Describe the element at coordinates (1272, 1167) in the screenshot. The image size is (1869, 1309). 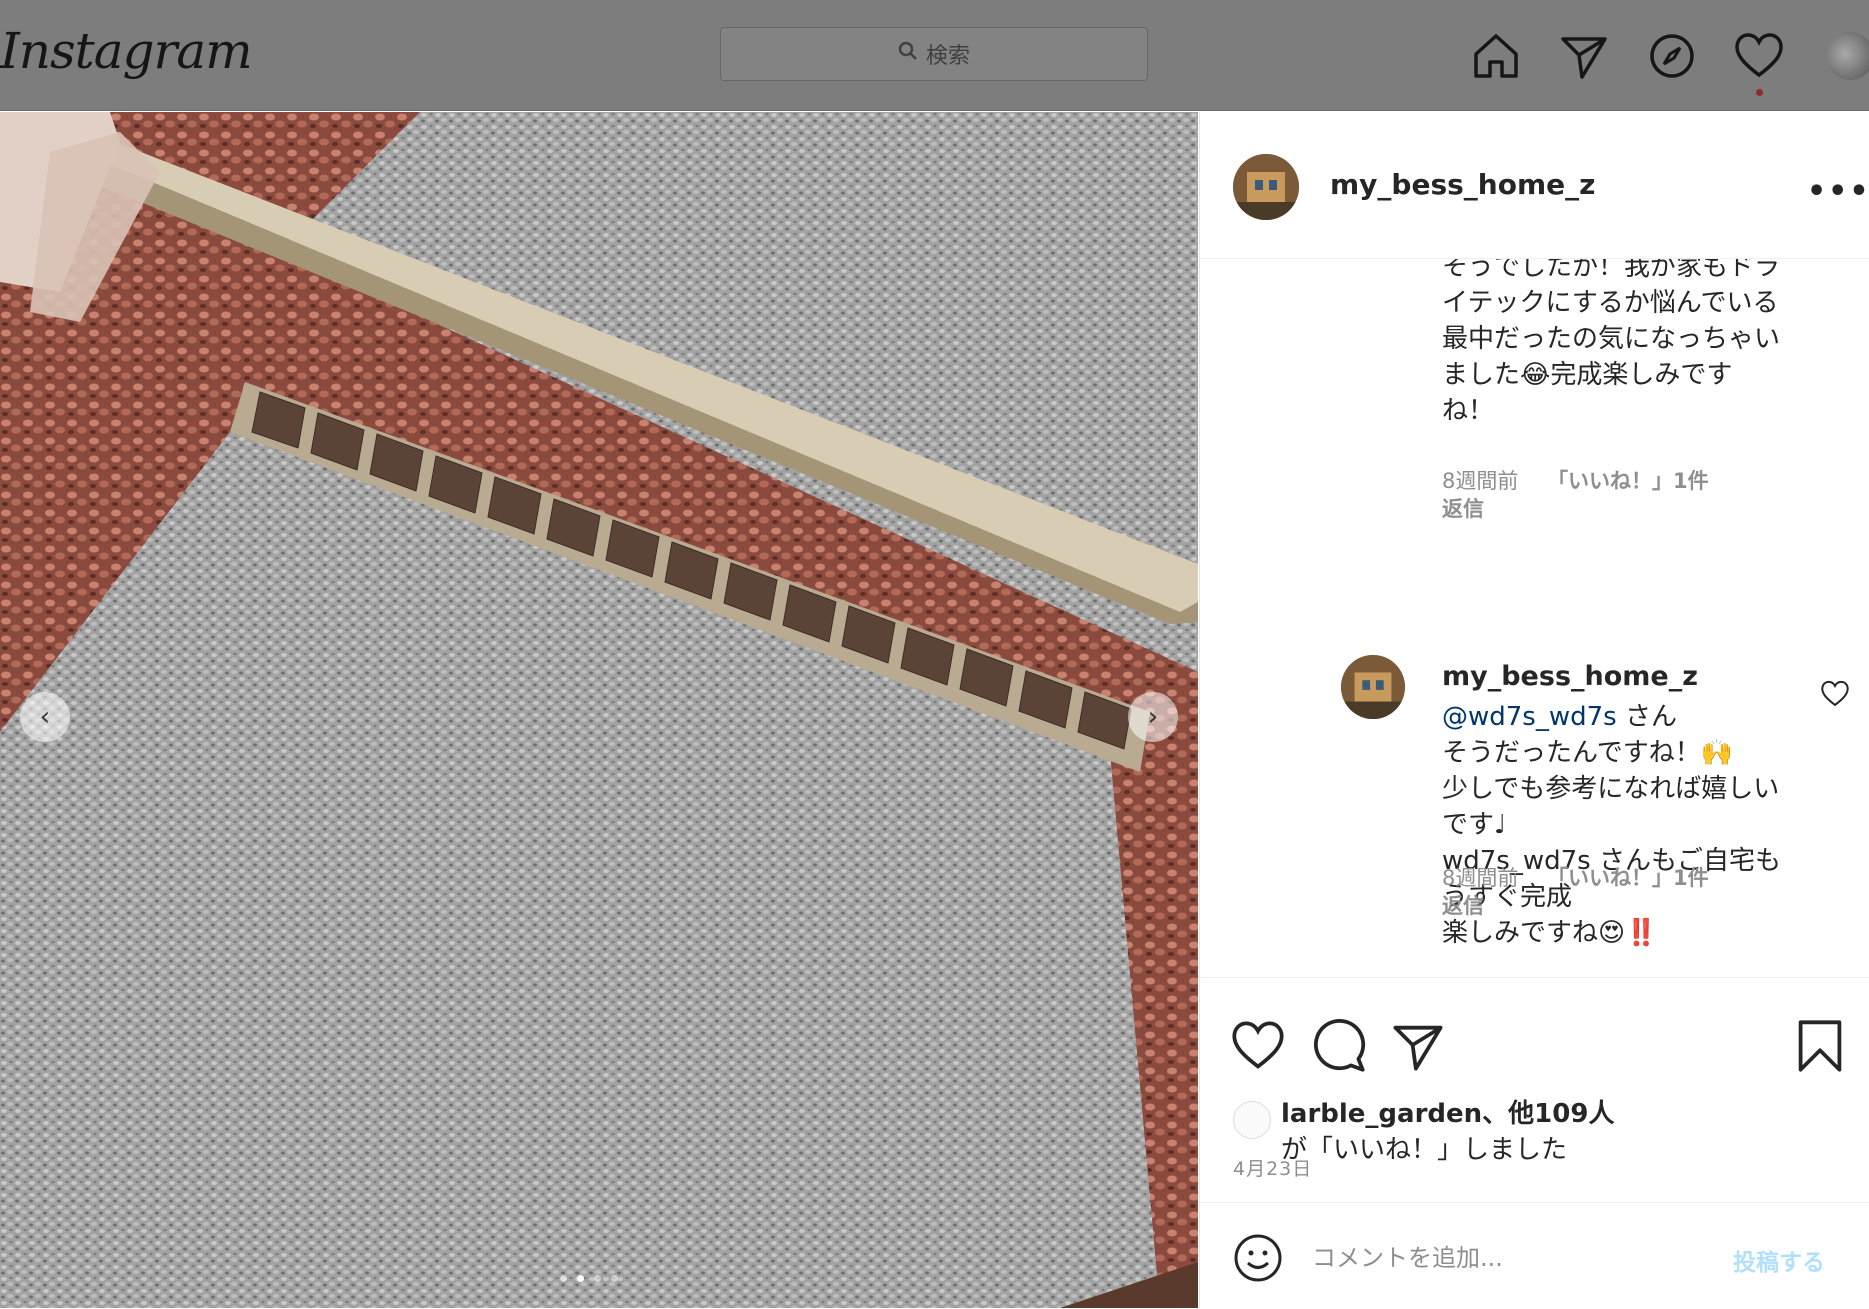
I see `post-date: 4月23日` at that location.